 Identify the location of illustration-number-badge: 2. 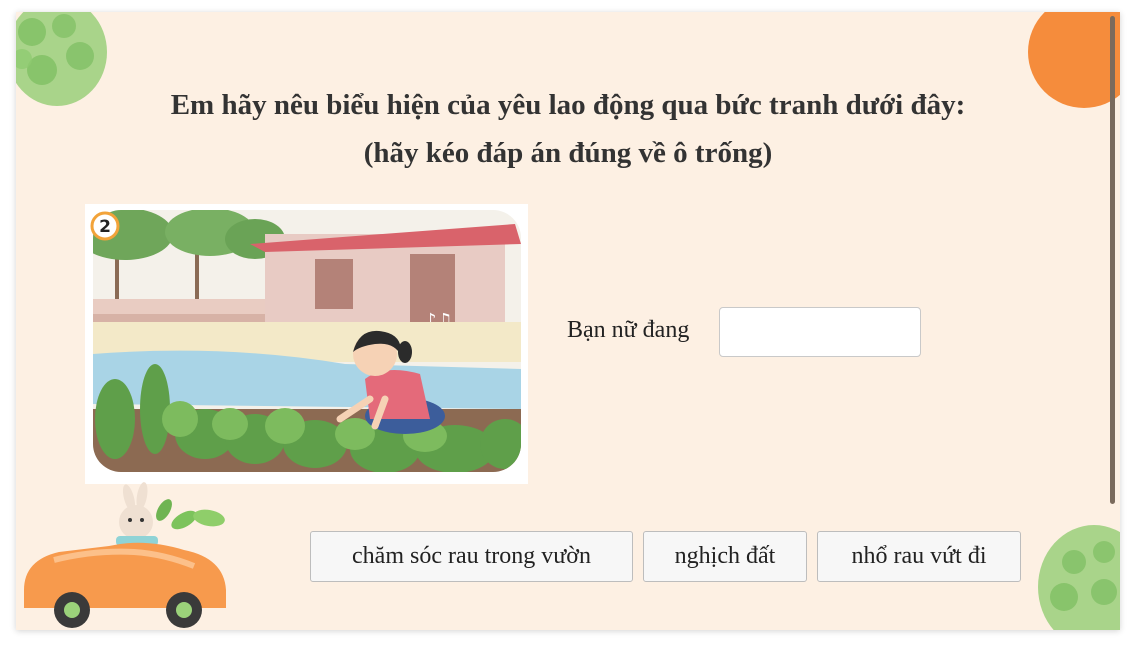
(105, 226).